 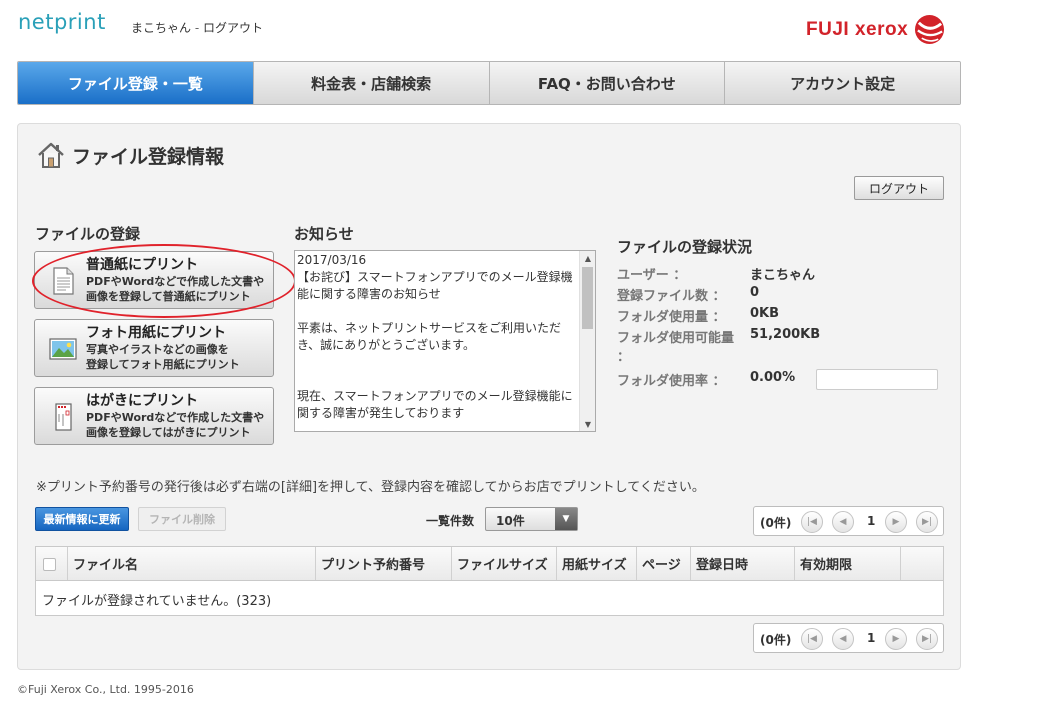 I want to click on user-line: まこちゃん - ログアウト, so click(x=197, y=27).